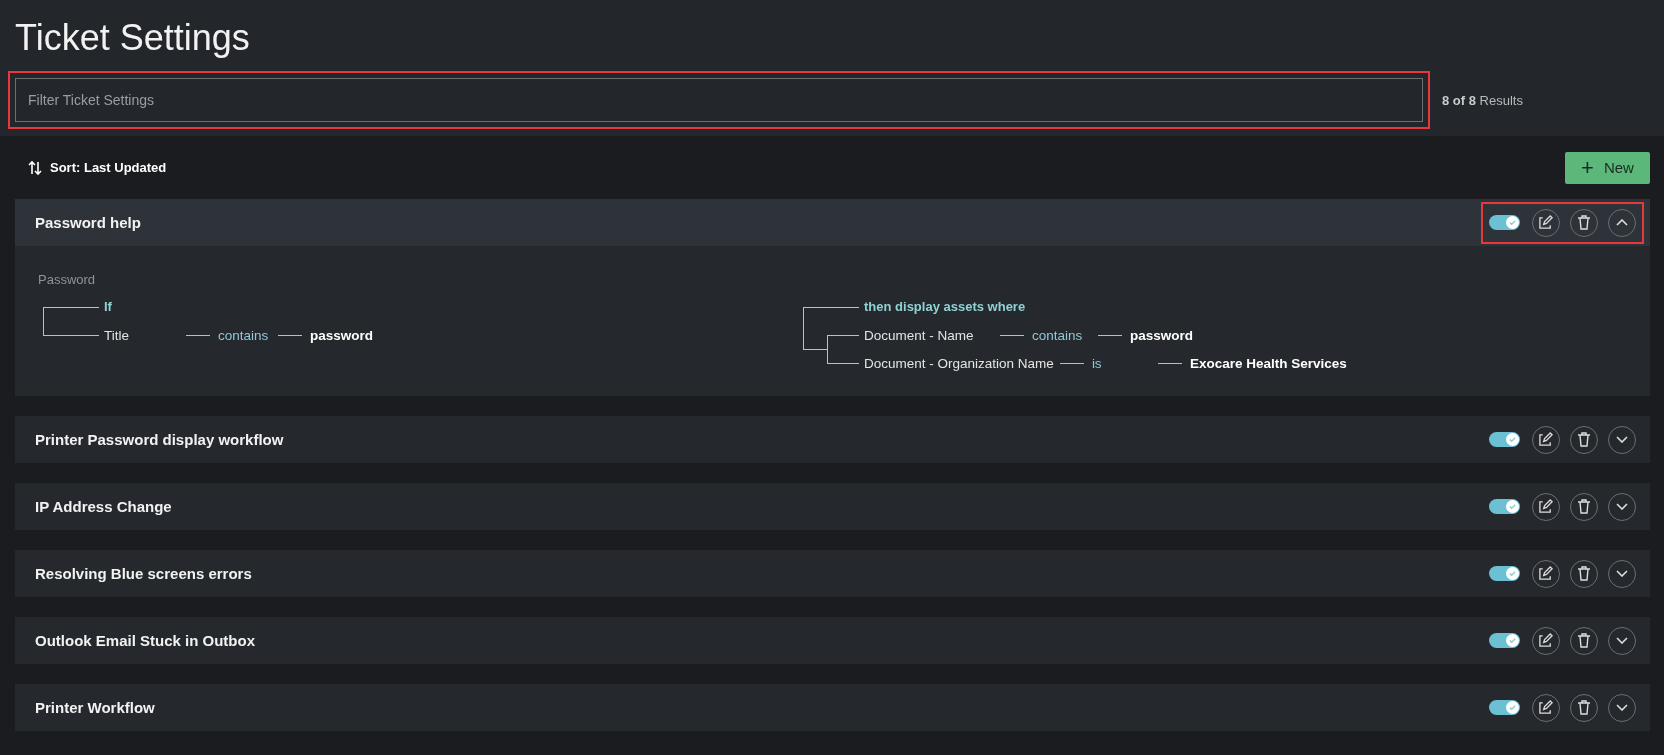 This screenshot has height=755, width=1664. What do you see at coordinates (88, 222) in the screenshot?
I see `rule-name: Password help` at bounding box center [88, 222].